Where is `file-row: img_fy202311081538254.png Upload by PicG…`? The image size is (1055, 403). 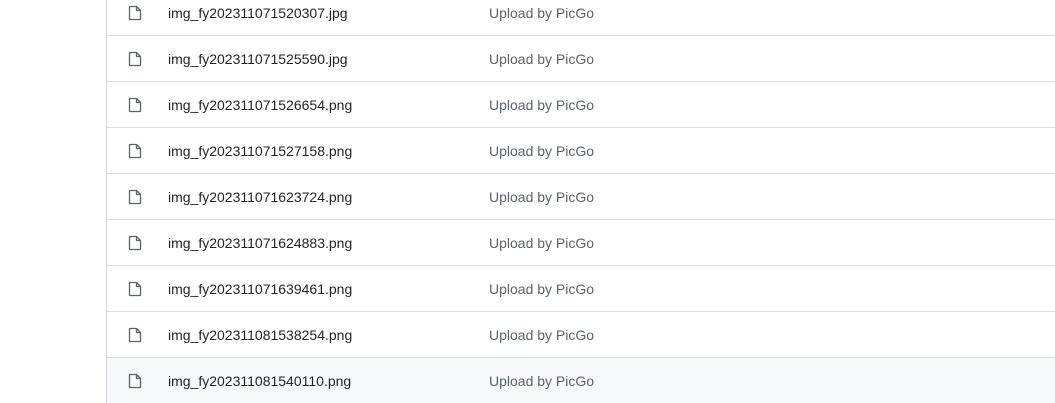
file-row: img_fy202311081538254.png Upload by PicG… is located at coordinates (581, 335).